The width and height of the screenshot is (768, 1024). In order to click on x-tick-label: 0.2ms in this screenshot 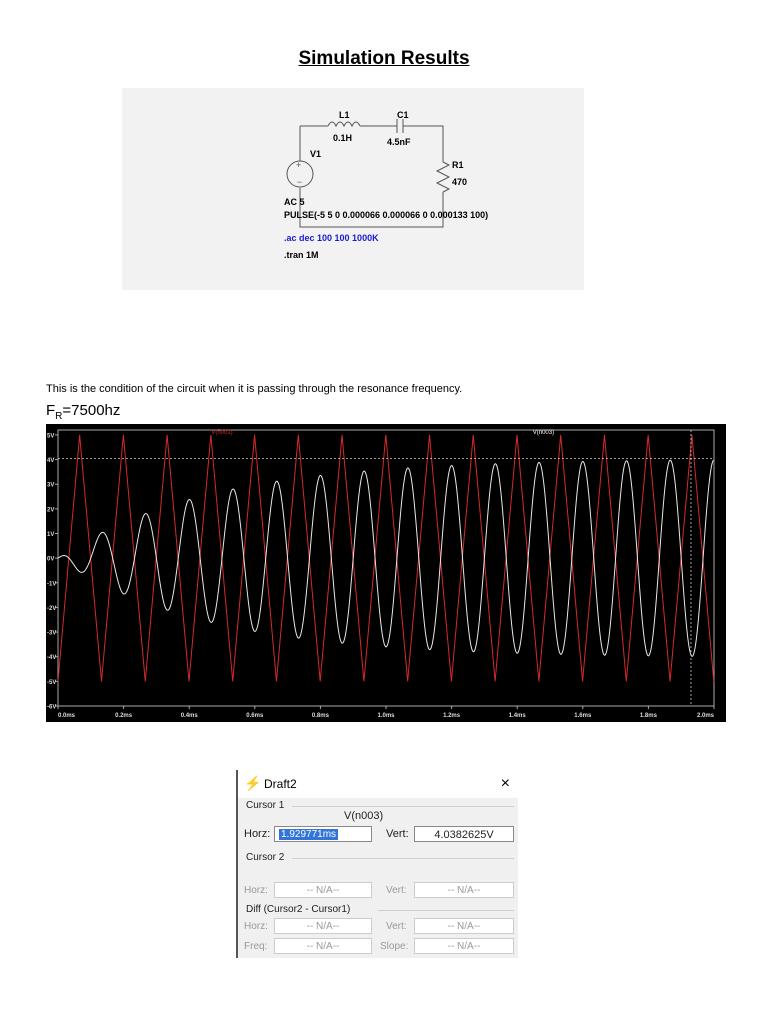, I will do `click(124, 716)`.